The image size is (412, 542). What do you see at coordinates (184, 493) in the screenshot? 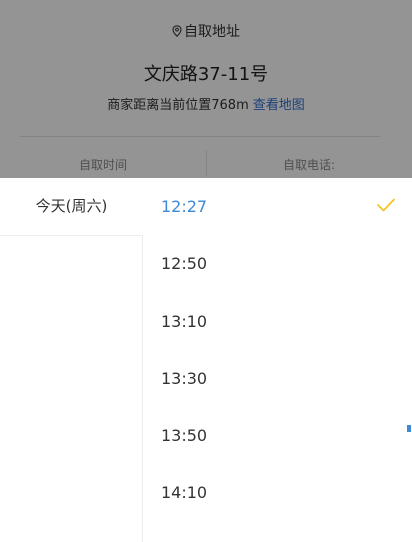
I see `time-option-label: 14:10` at bounding box center [184, 493].